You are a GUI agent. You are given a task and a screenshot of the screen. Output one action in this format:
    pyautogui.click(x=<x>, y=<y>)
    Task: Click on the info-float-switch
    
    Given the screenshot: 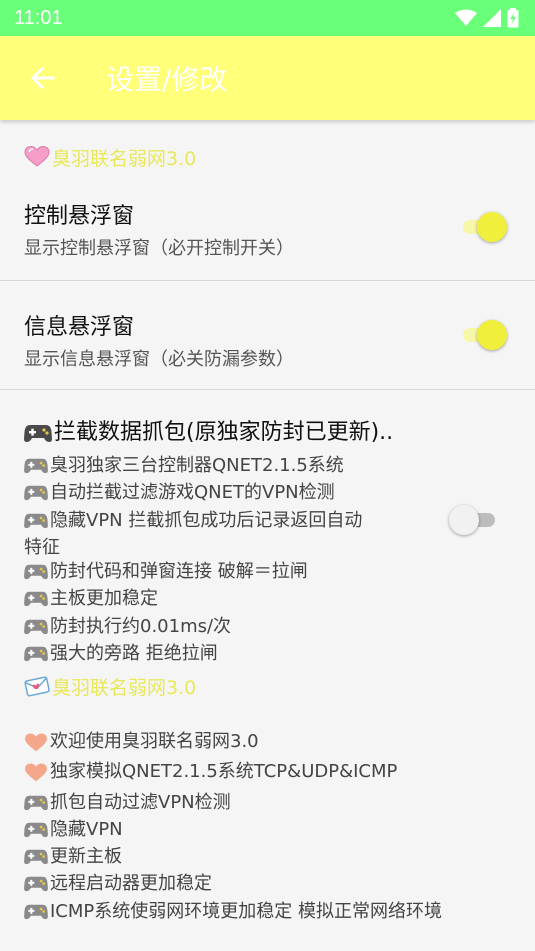 What is the action you would take?
    pyautogui.click(x=484, y=335)
    